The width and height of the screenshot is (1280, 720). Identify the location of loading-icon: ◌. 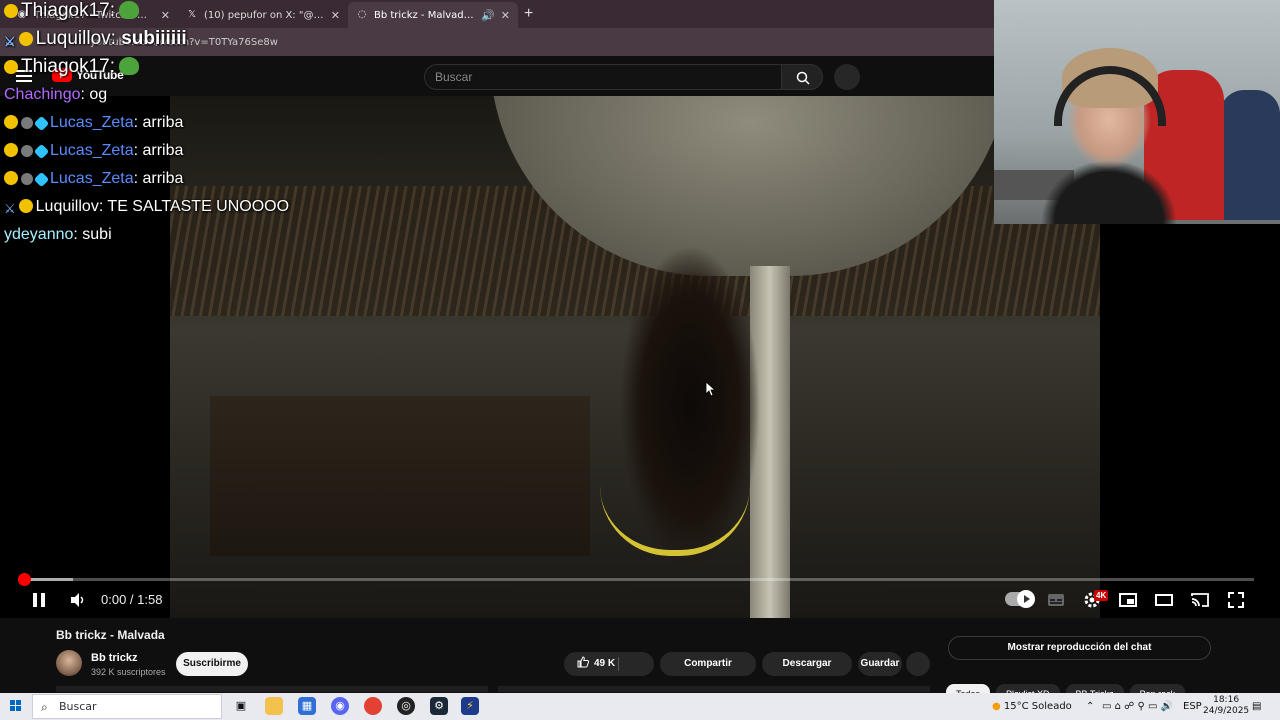
(362, 14).